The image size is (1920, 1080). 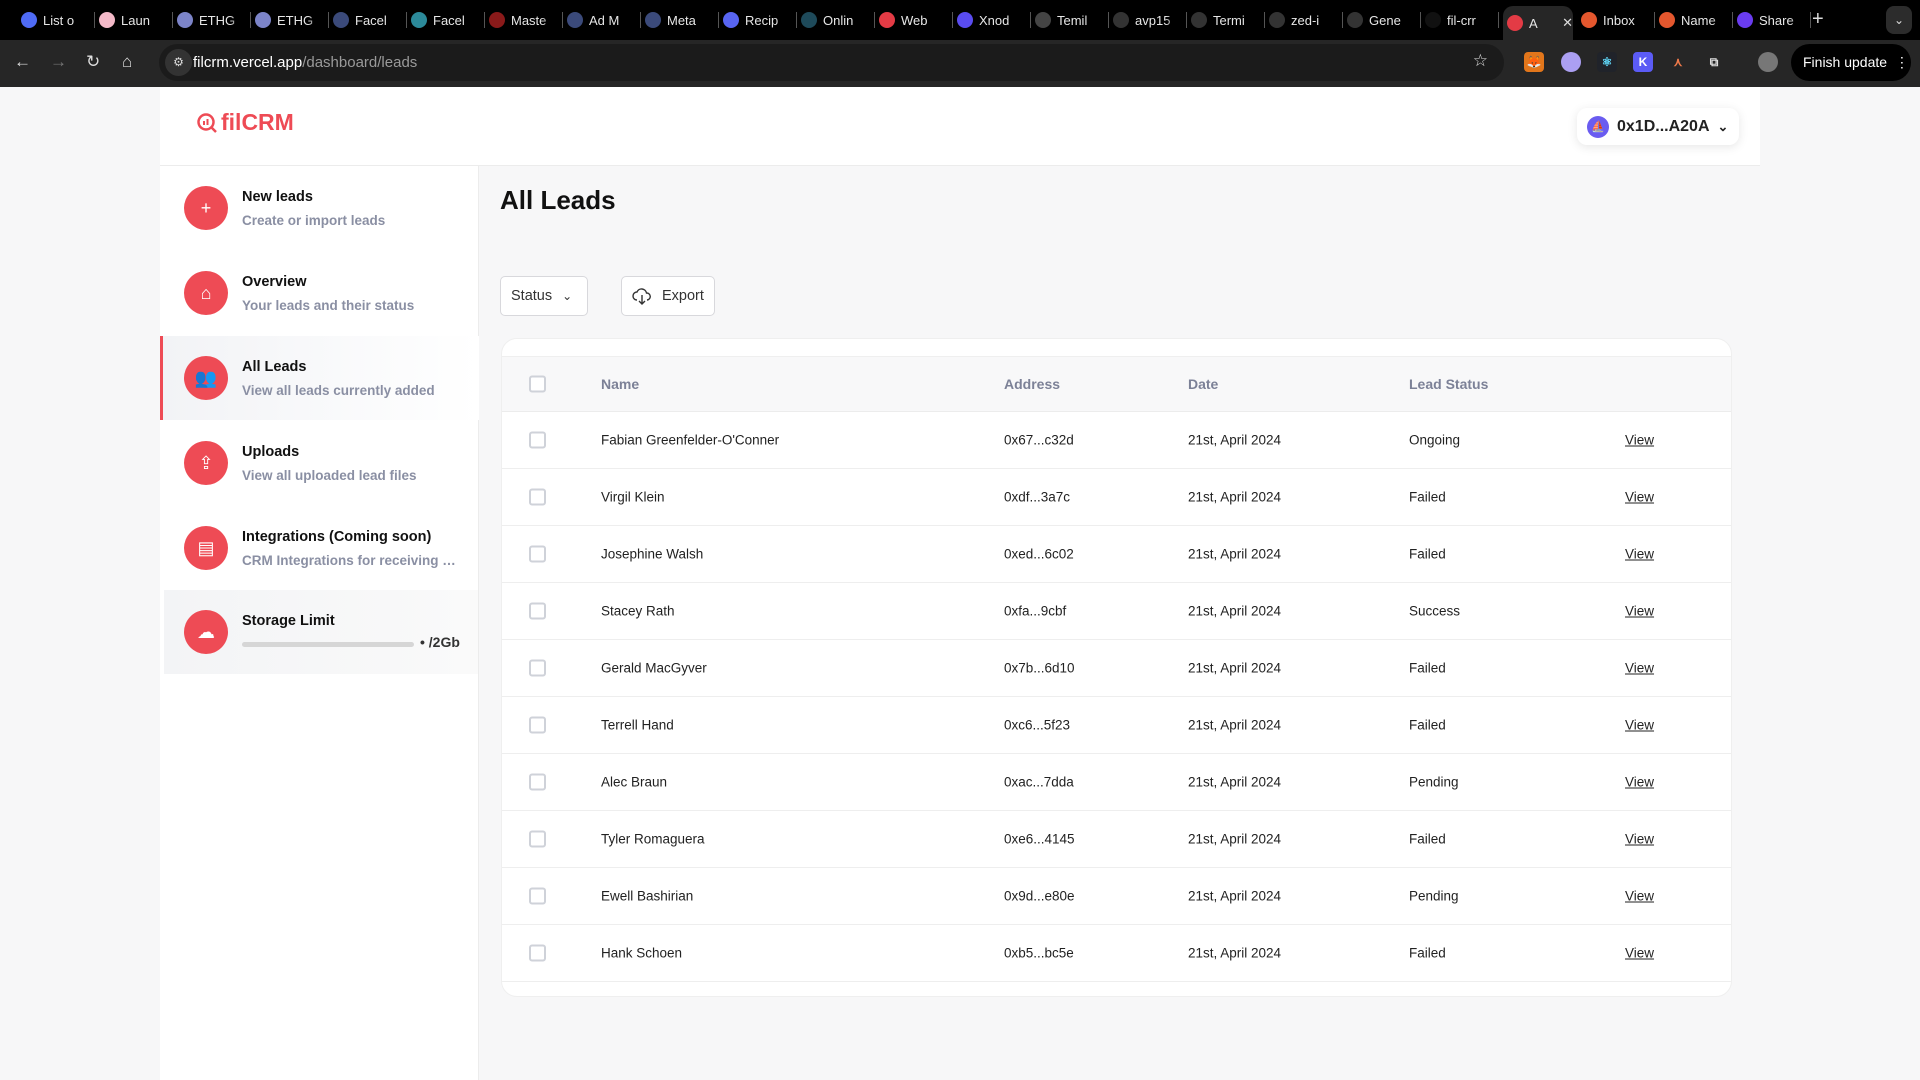 I want to click on tab-label: Temil, so click(x=1072, y=20).